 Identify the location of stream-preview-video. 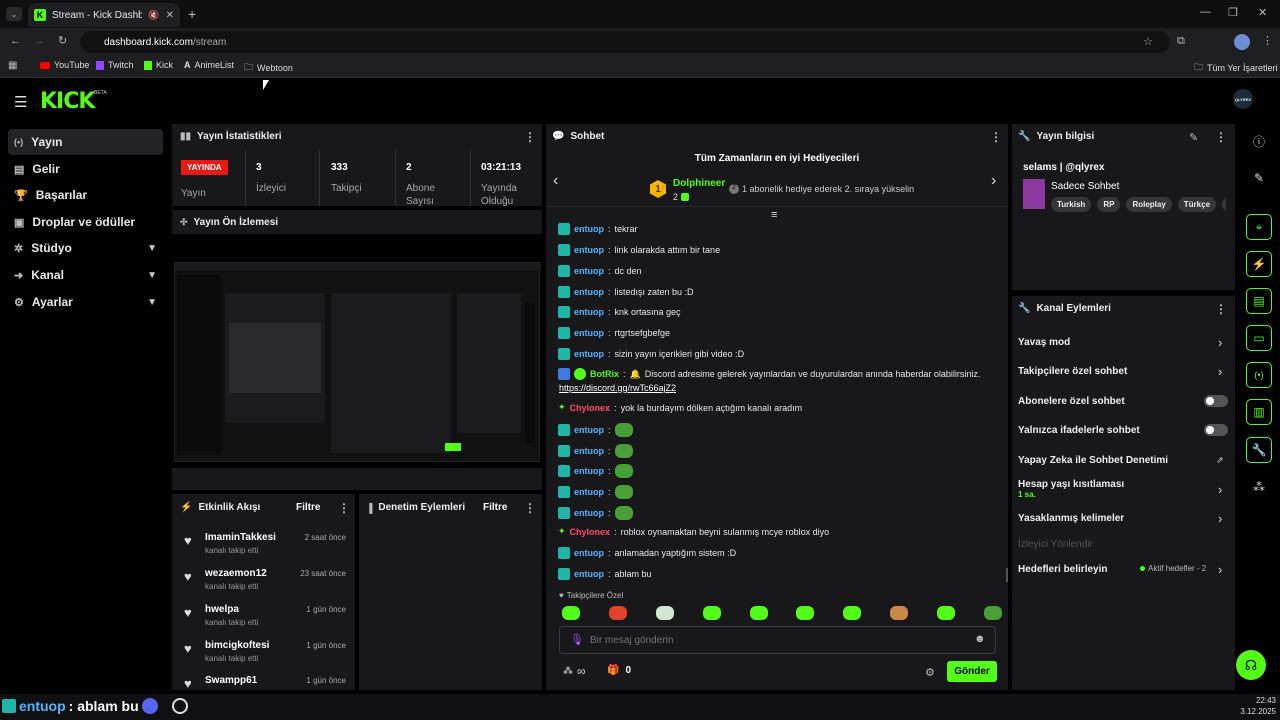
(357, 351).